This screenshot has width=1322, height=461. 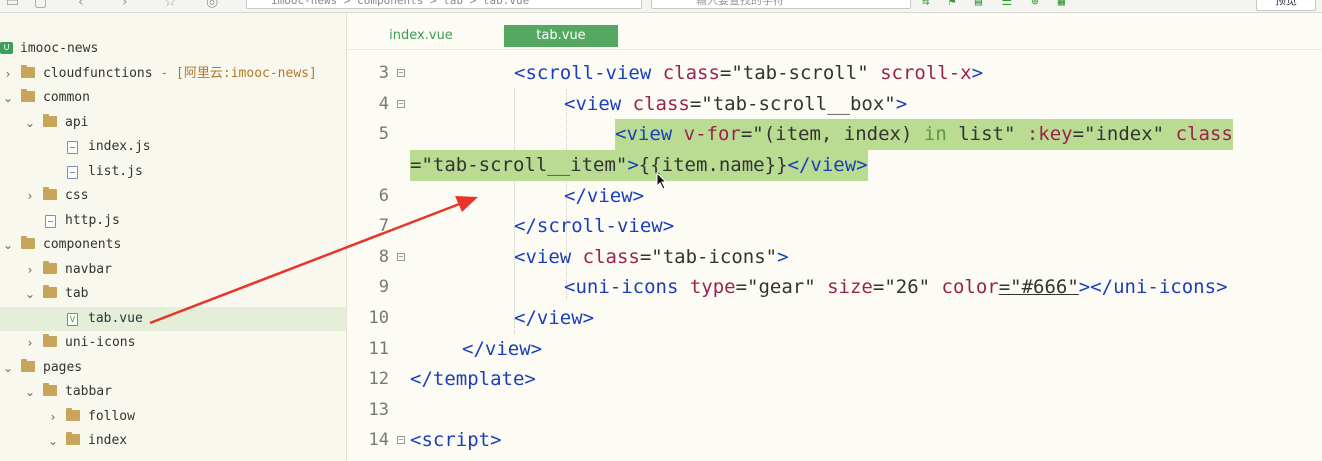 I want to click on tree-item-css: › css, so click(x=173, y=196).